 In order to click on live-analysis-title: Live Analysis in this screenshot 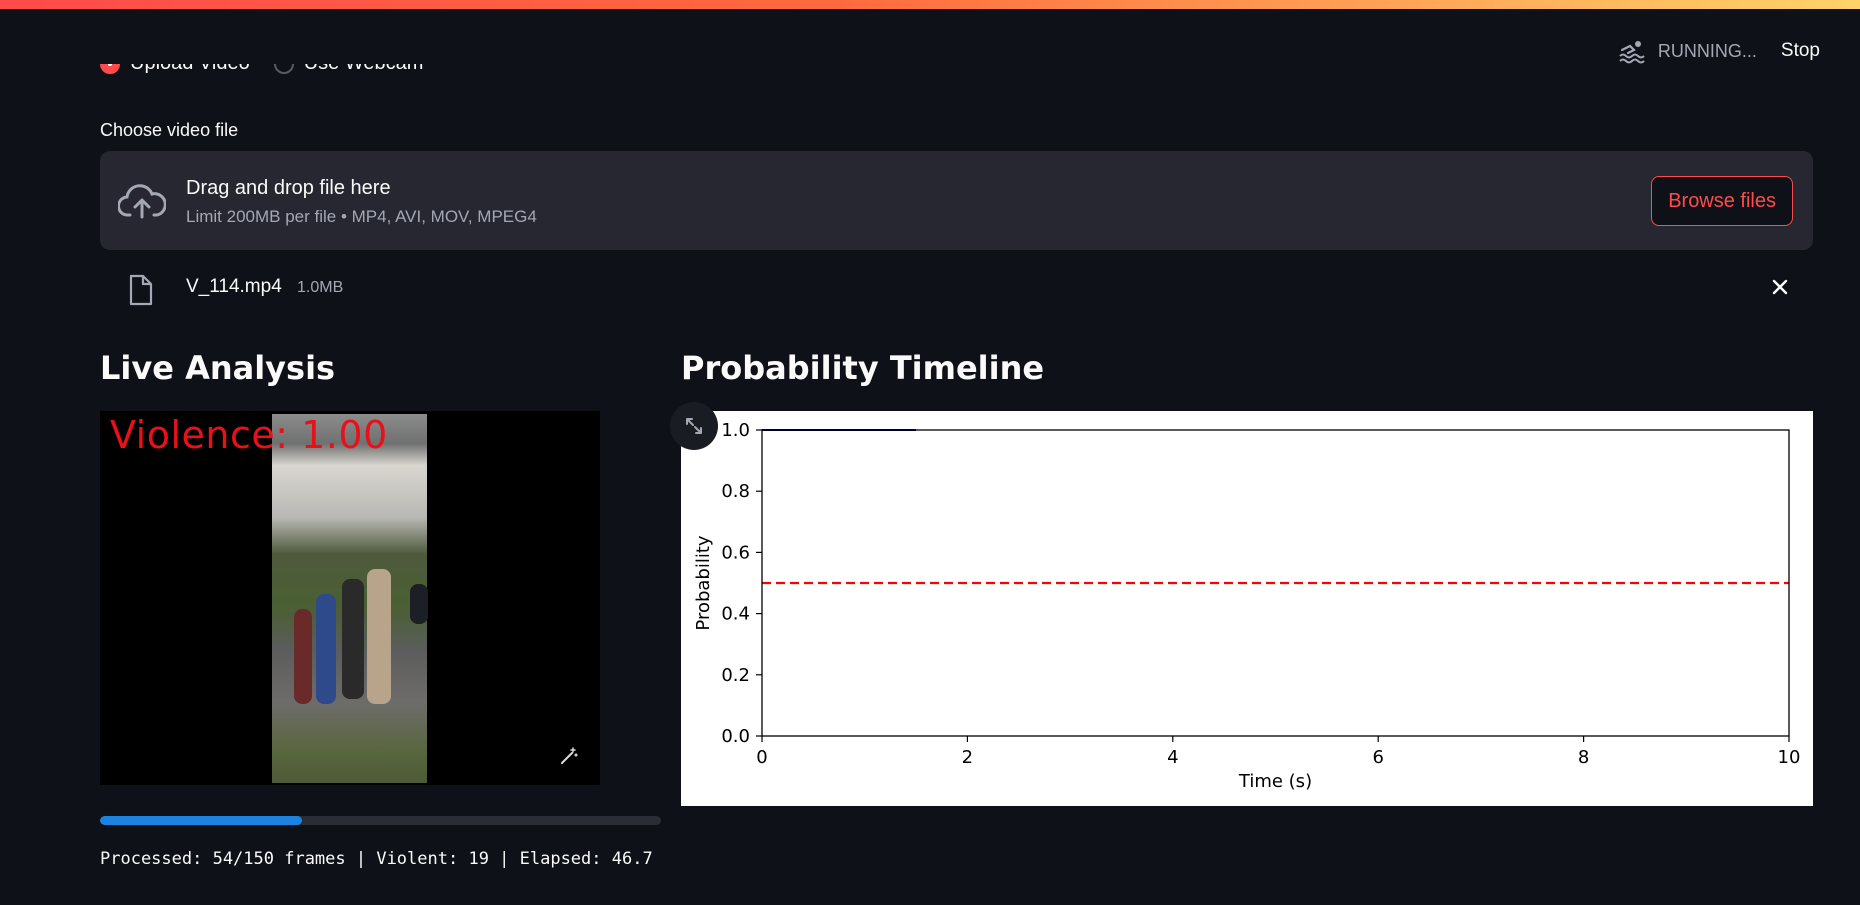, I will do `click(218, 368)`.